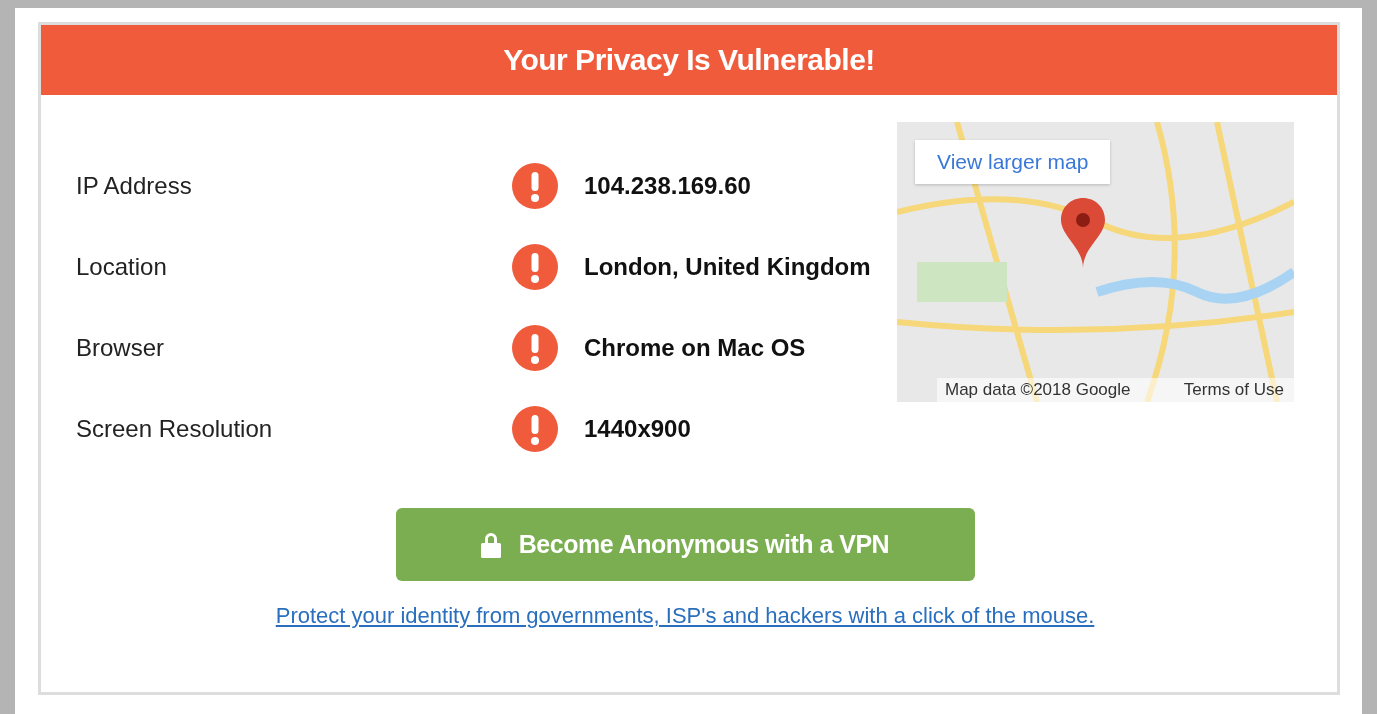  Describe the element at coordinates (134, 185) in the screenshot. I see `detail-label: IP Address` at that location.